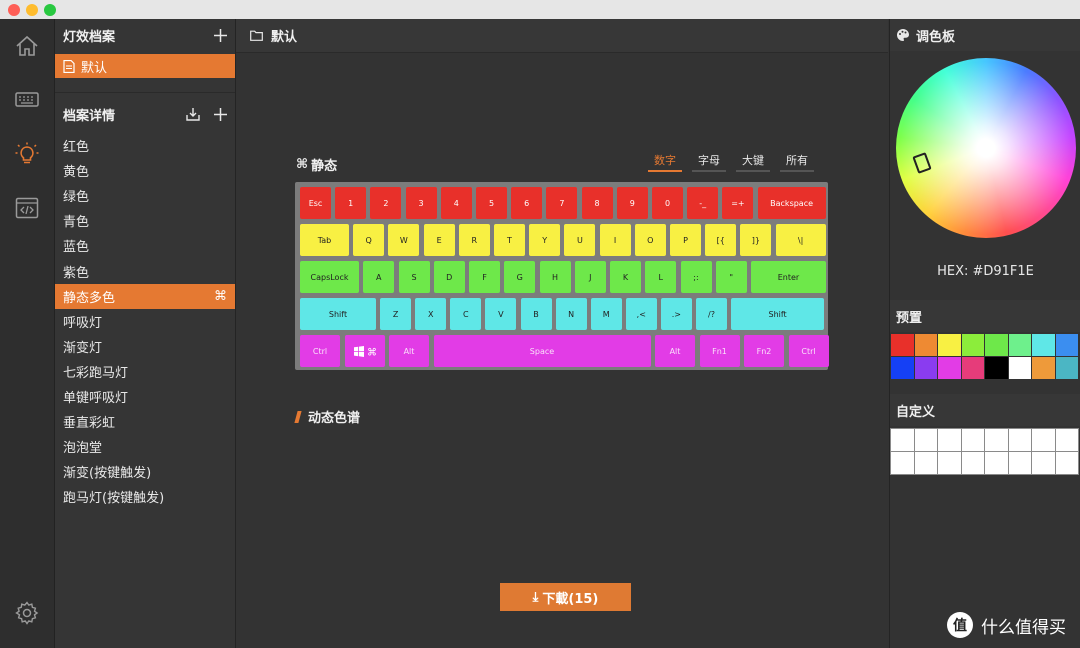  What do you see at coordinates (650, 240) in the screenshot?
I see `key: O` at bounding box center [650, 240].